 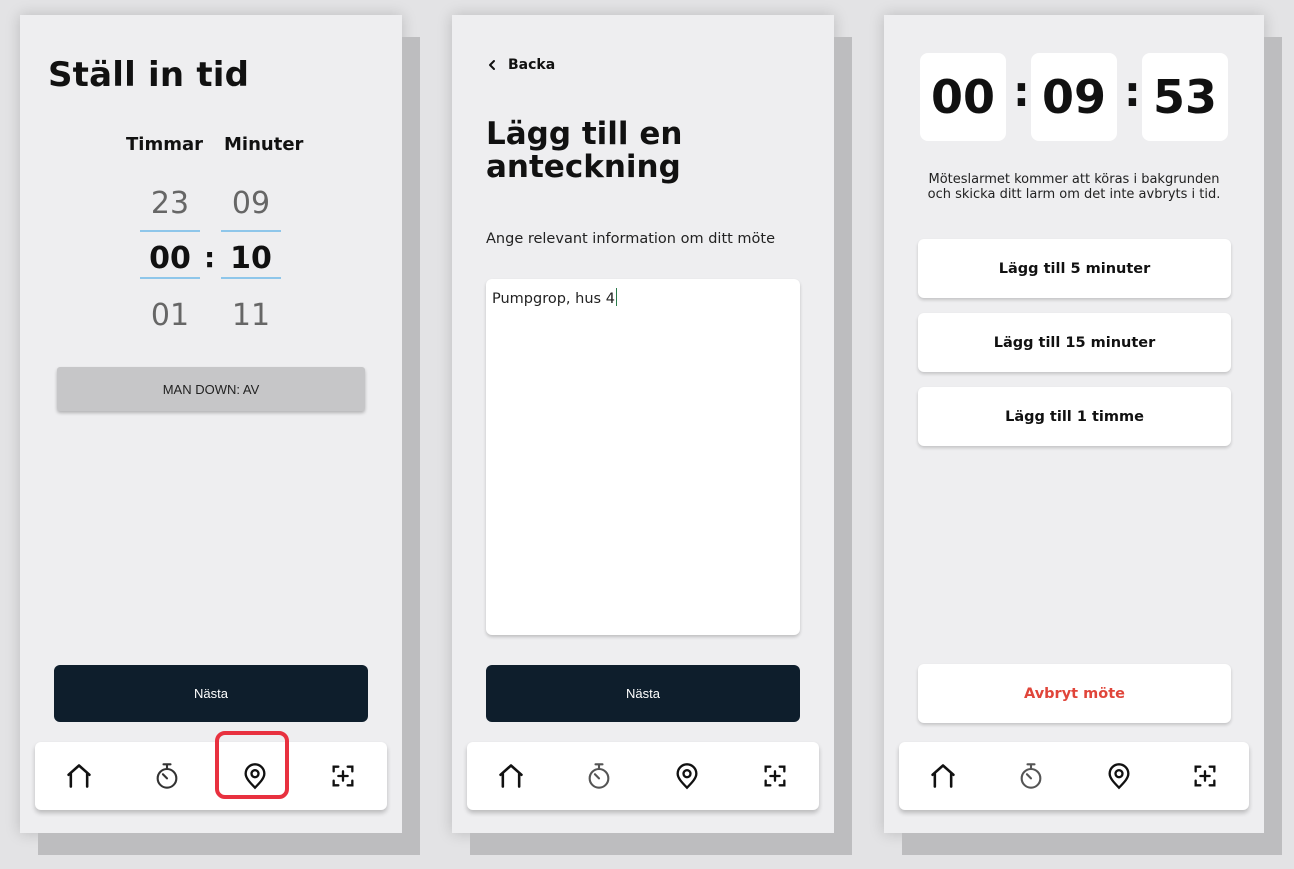 What do you see at coordinates (149, 75) in the screenshot?
I see `page-title: Ställ in tid` at bounding box center [149, 75].